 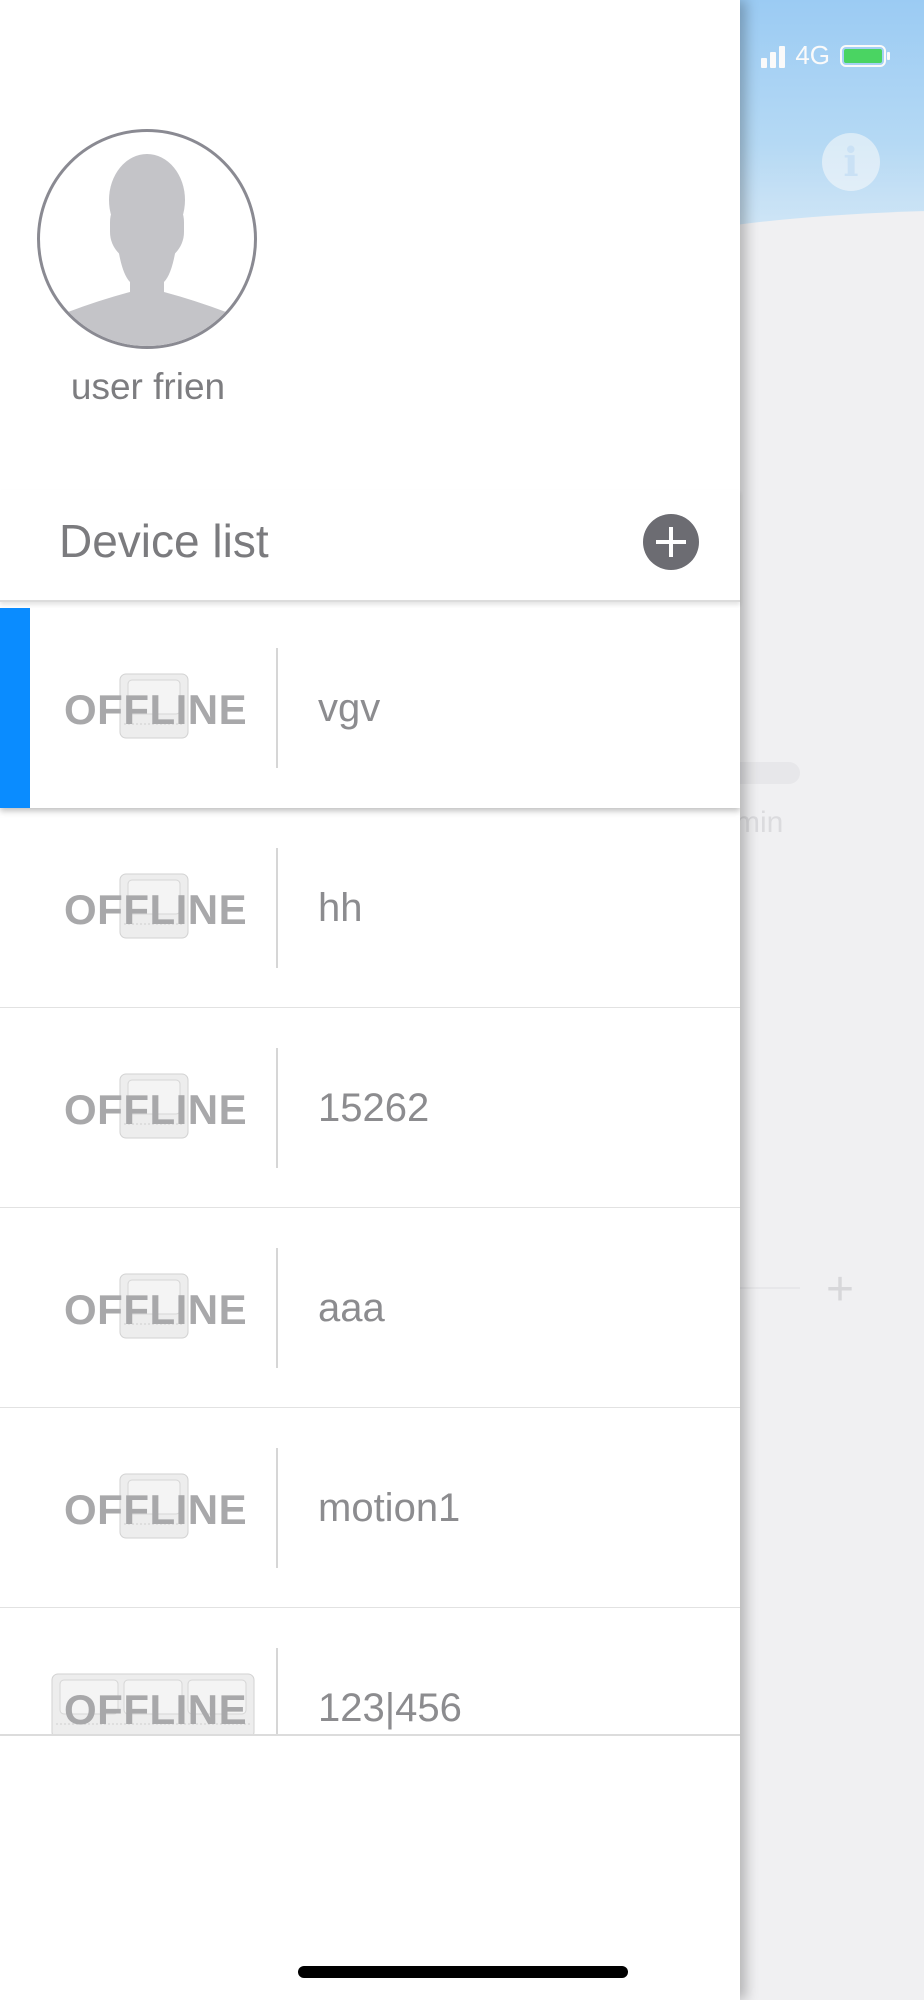 I want to click on device-name: vgv, so click(x=349, y=708).